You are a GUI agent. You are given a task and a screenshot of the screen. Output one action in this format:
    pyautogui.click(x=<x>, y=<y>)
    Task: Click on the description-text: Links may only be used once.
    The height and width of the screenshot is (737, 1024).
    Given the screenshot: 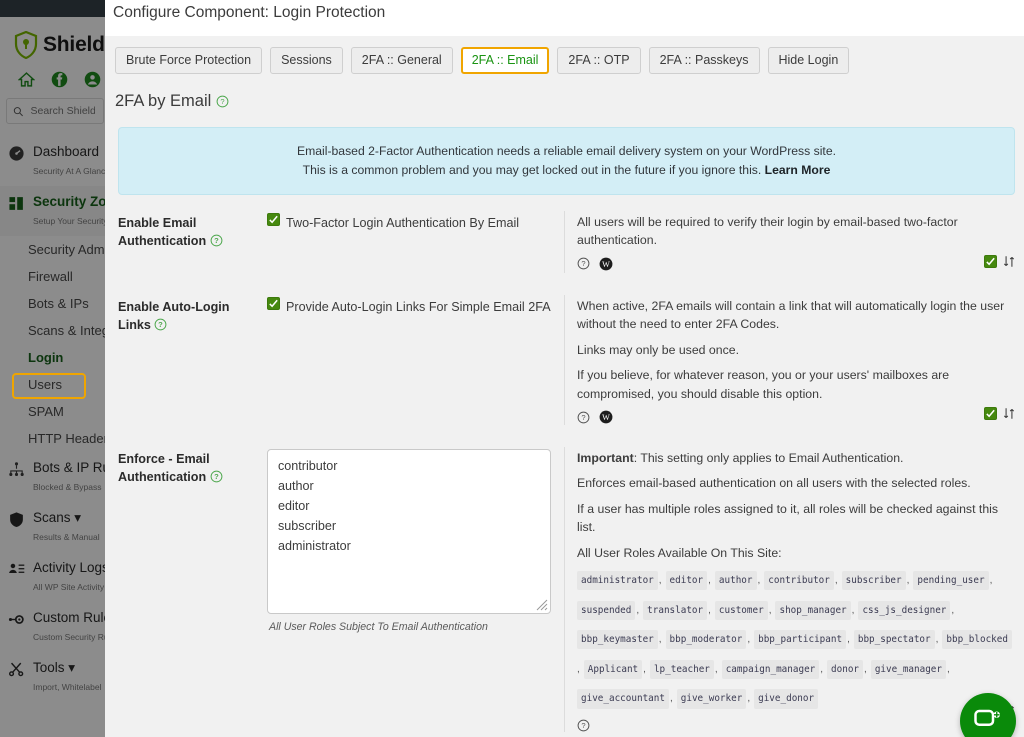 What is the action you would take?
    pyautogui.click(x=658, y=349)
    